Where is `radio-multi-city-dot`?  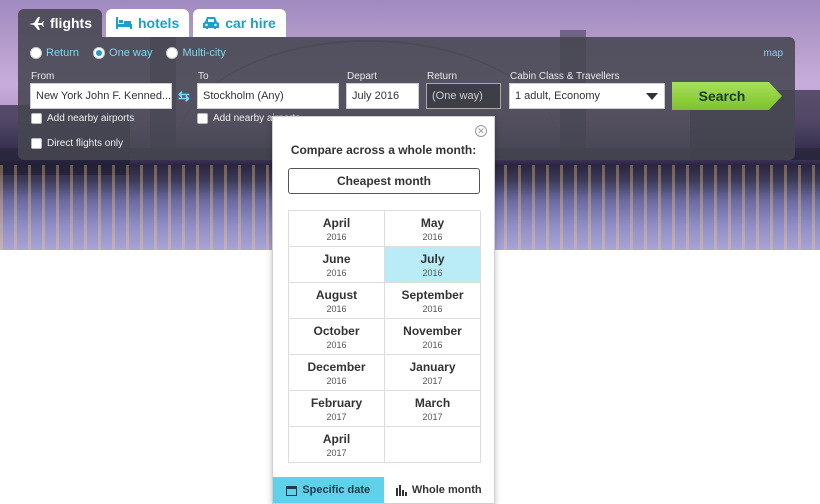 radio-multi-city-dot is located at coordinates (172, 53).